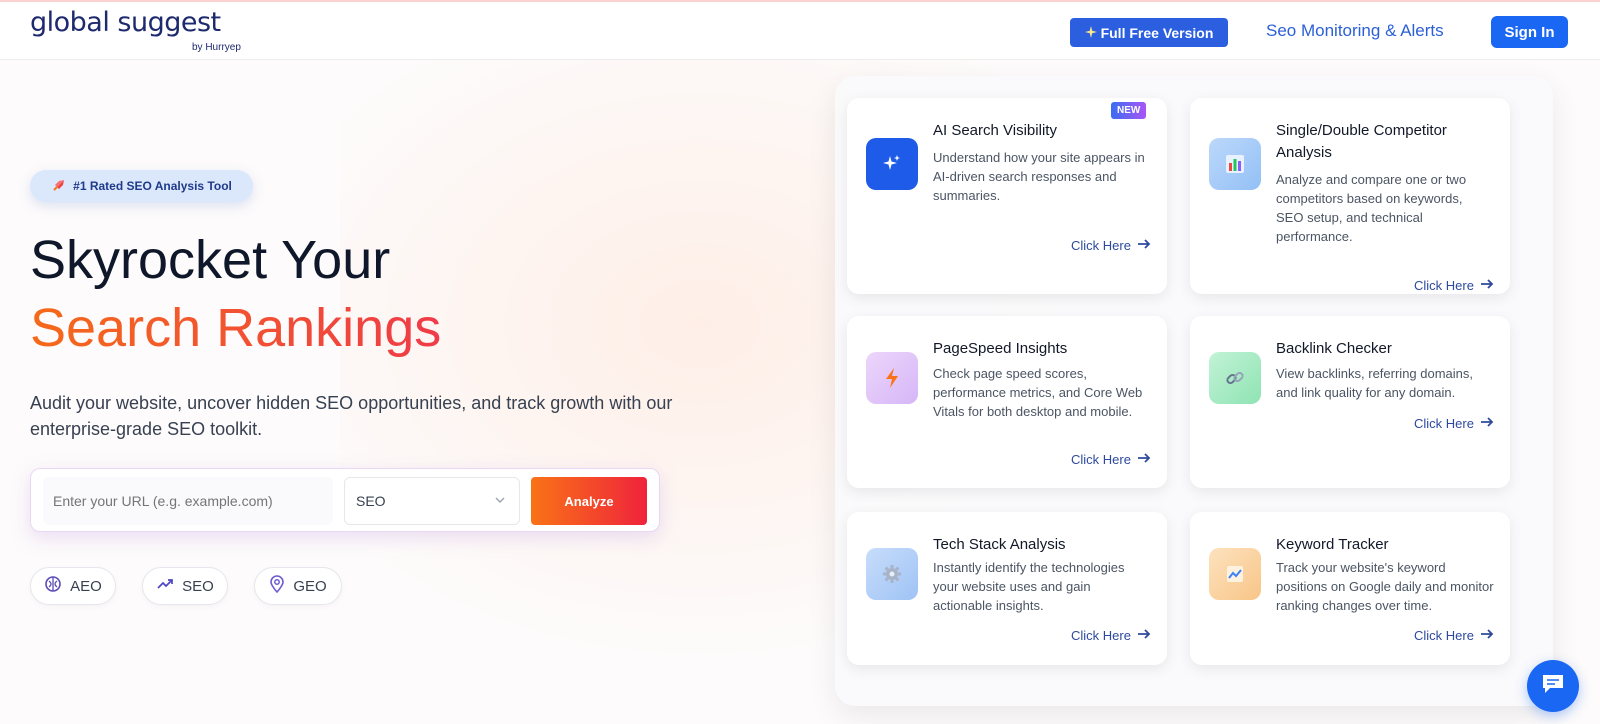 This screenshot has width=1600, height=724. Describe the element at coordinates (1090, 33) in the screenshot. I see `sparkle-icon` at that location.